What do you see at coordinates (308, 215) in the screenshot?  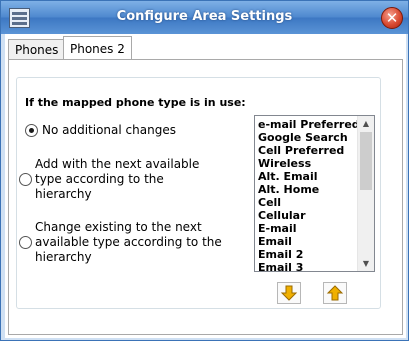 I see `list-item: Cellular` at bounding box center [308, 215].